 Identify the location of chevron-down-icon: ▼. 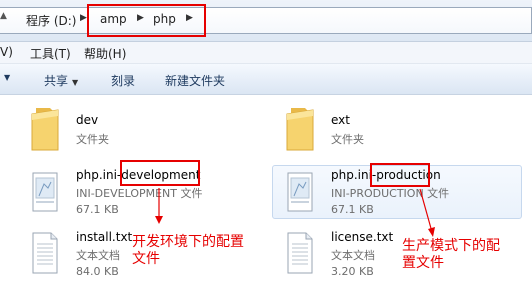
(75, 82).